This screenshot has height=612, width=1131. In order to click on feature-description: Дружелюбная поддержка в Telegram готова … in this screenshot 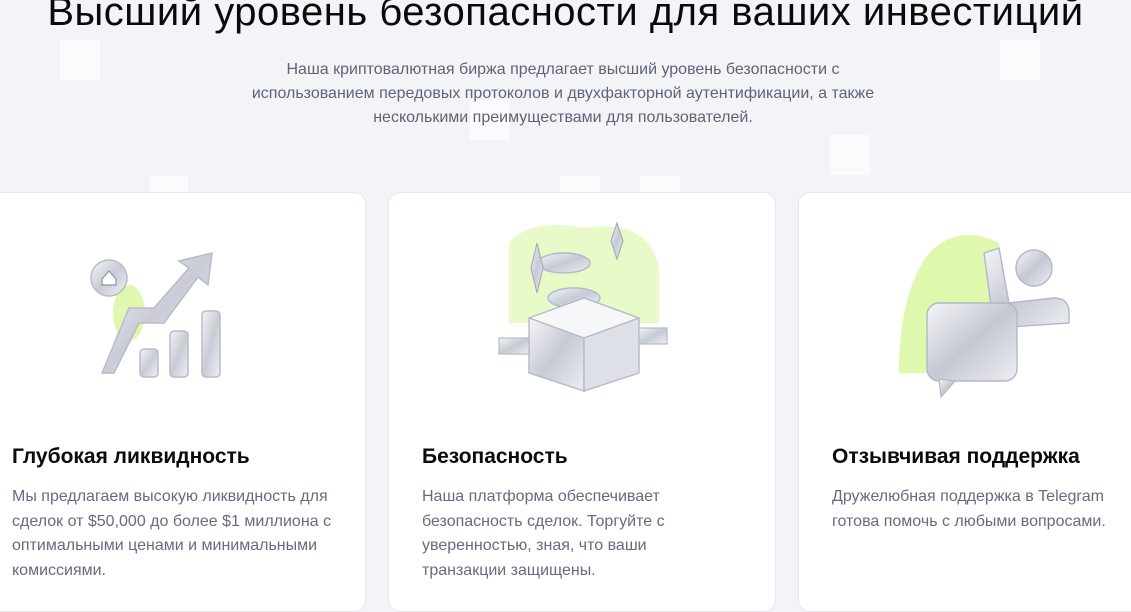, I will do `click(969, 509)`.